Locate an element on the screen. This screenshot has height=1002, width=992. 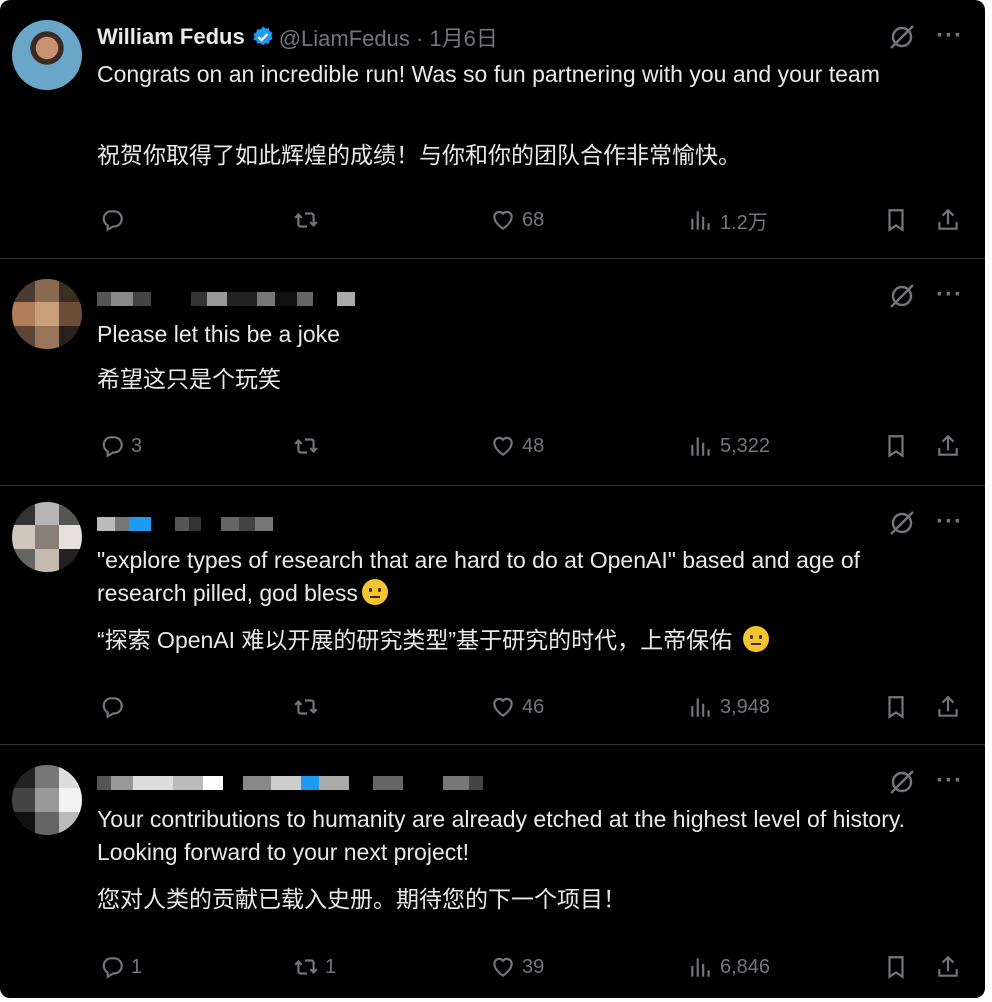
tweet-header: William Fedus @LiamFedus · 1月6日 is located at coordinates (297, 37).